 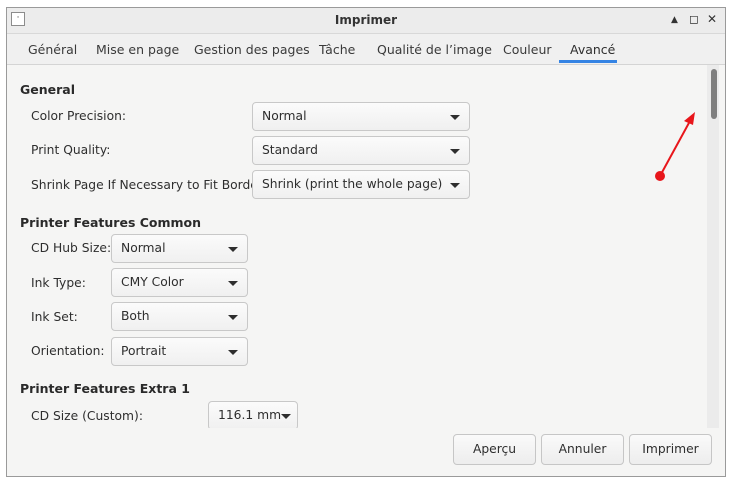 I want to click on annotation-overlay, so click(x=675, y=146).